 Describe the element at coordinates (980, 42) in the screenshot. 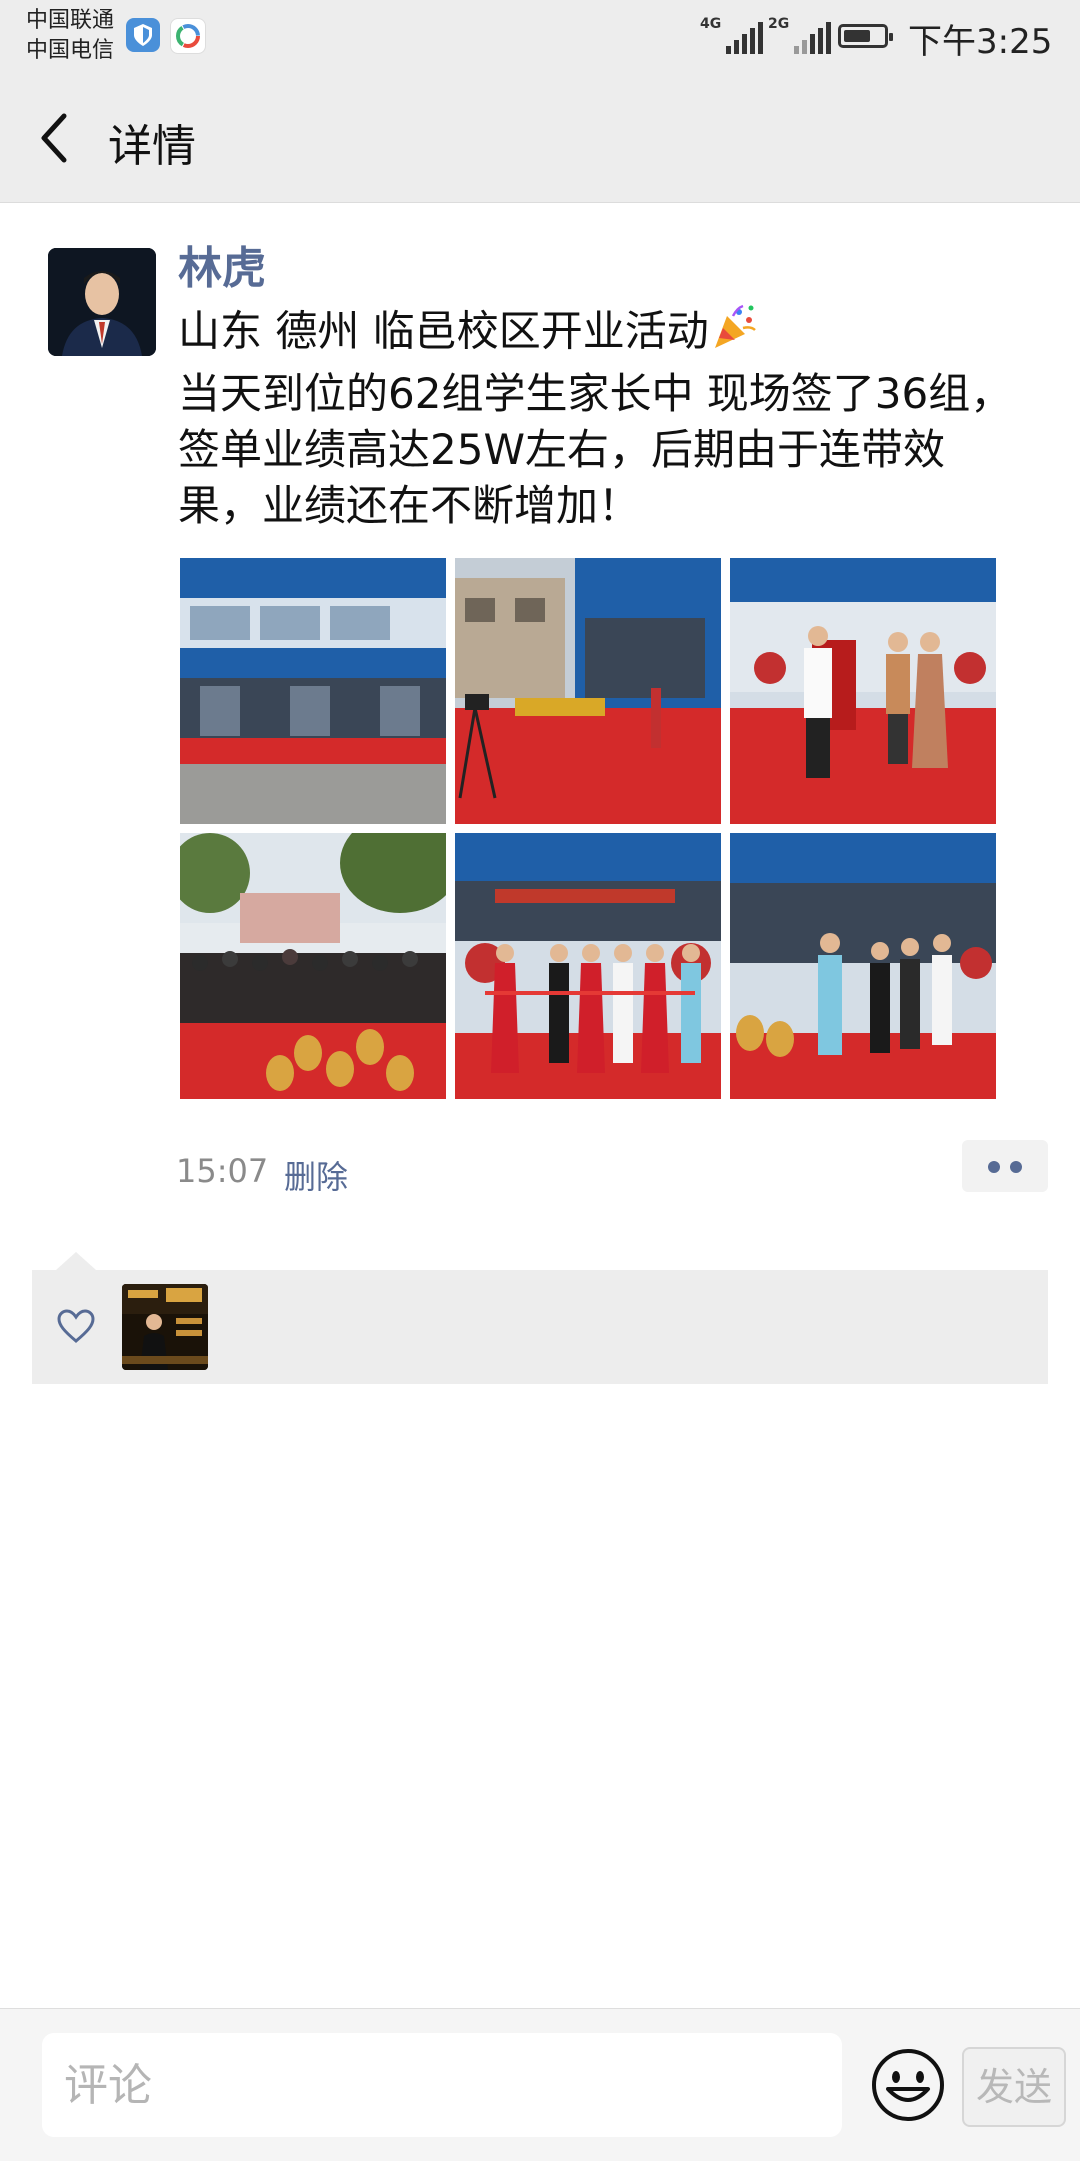

I see `status-time: 下午3:25` at that location.